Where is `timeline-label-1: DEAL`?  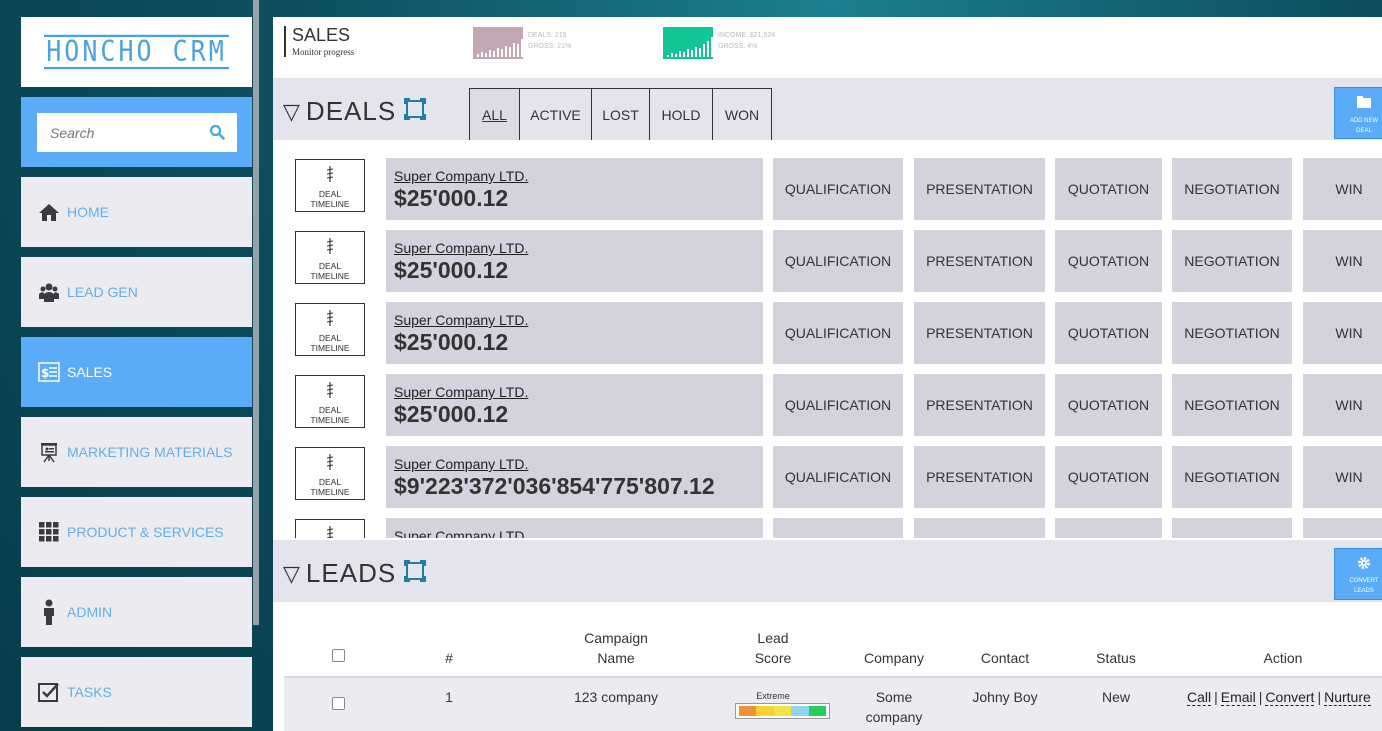 timeline-label-1: DEAL is located at coordinates (330, 194).